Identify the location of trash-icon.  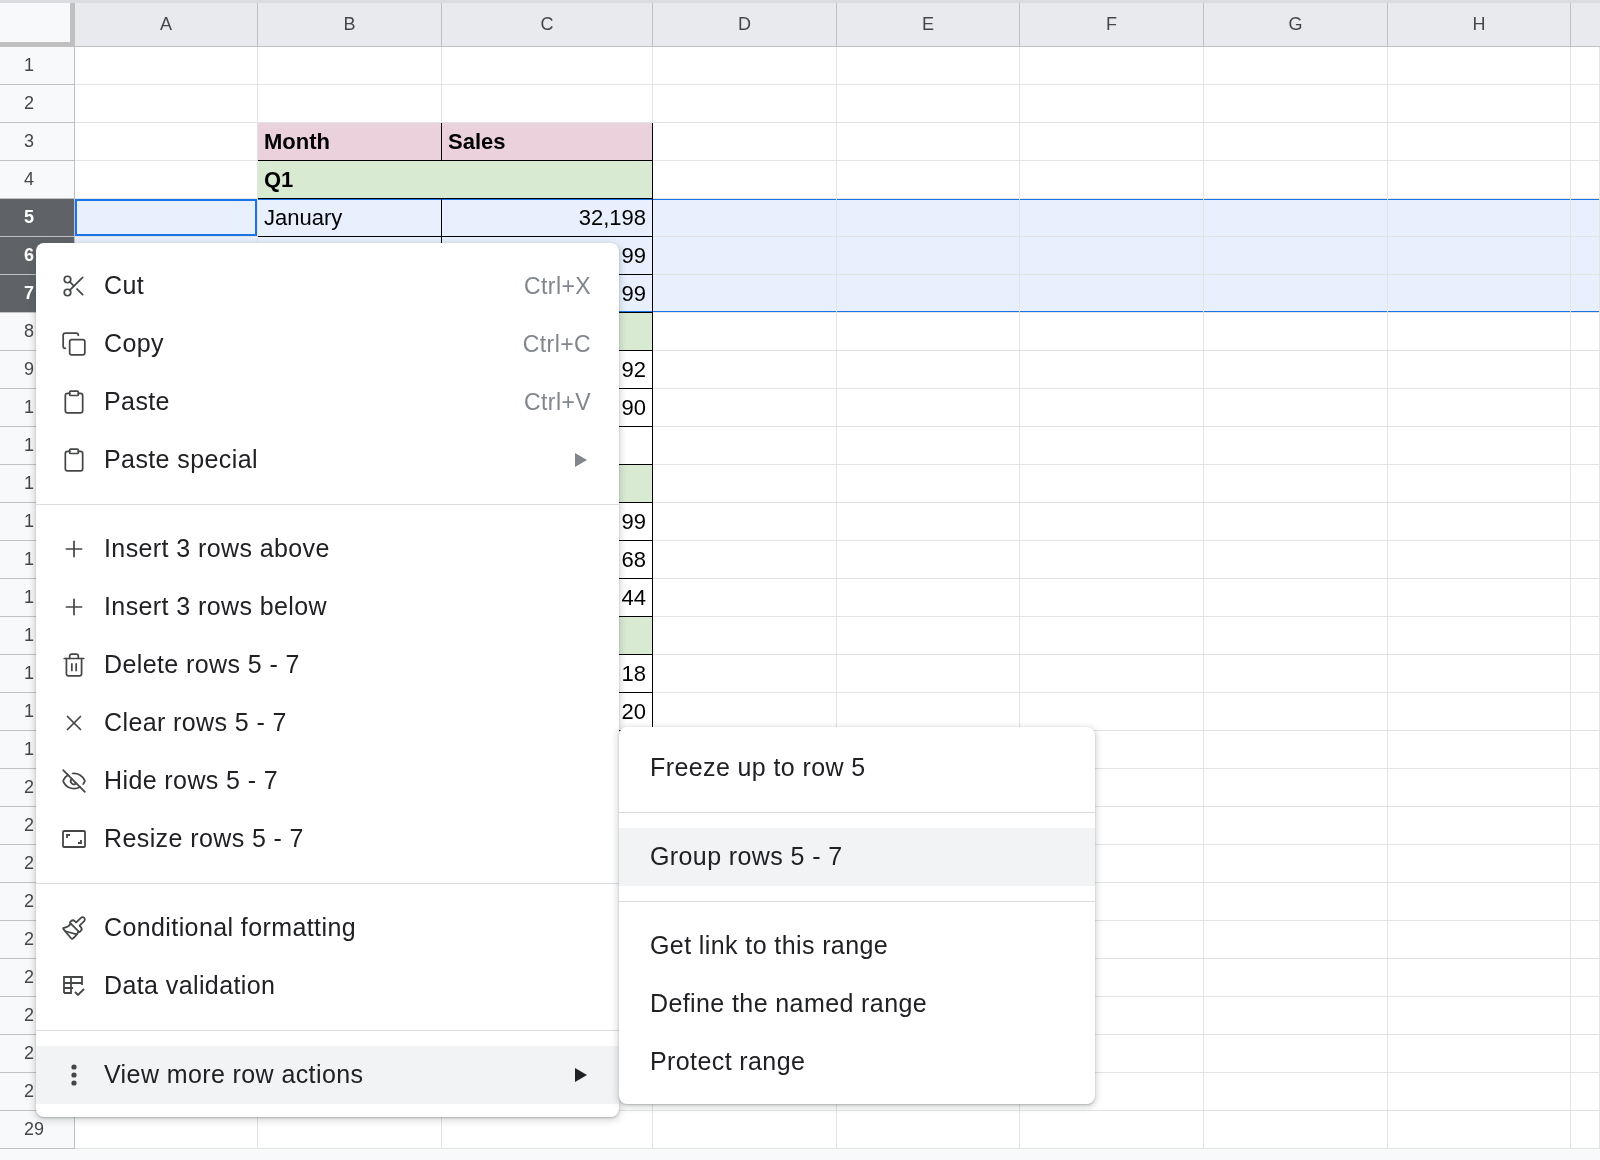
(74, 665).